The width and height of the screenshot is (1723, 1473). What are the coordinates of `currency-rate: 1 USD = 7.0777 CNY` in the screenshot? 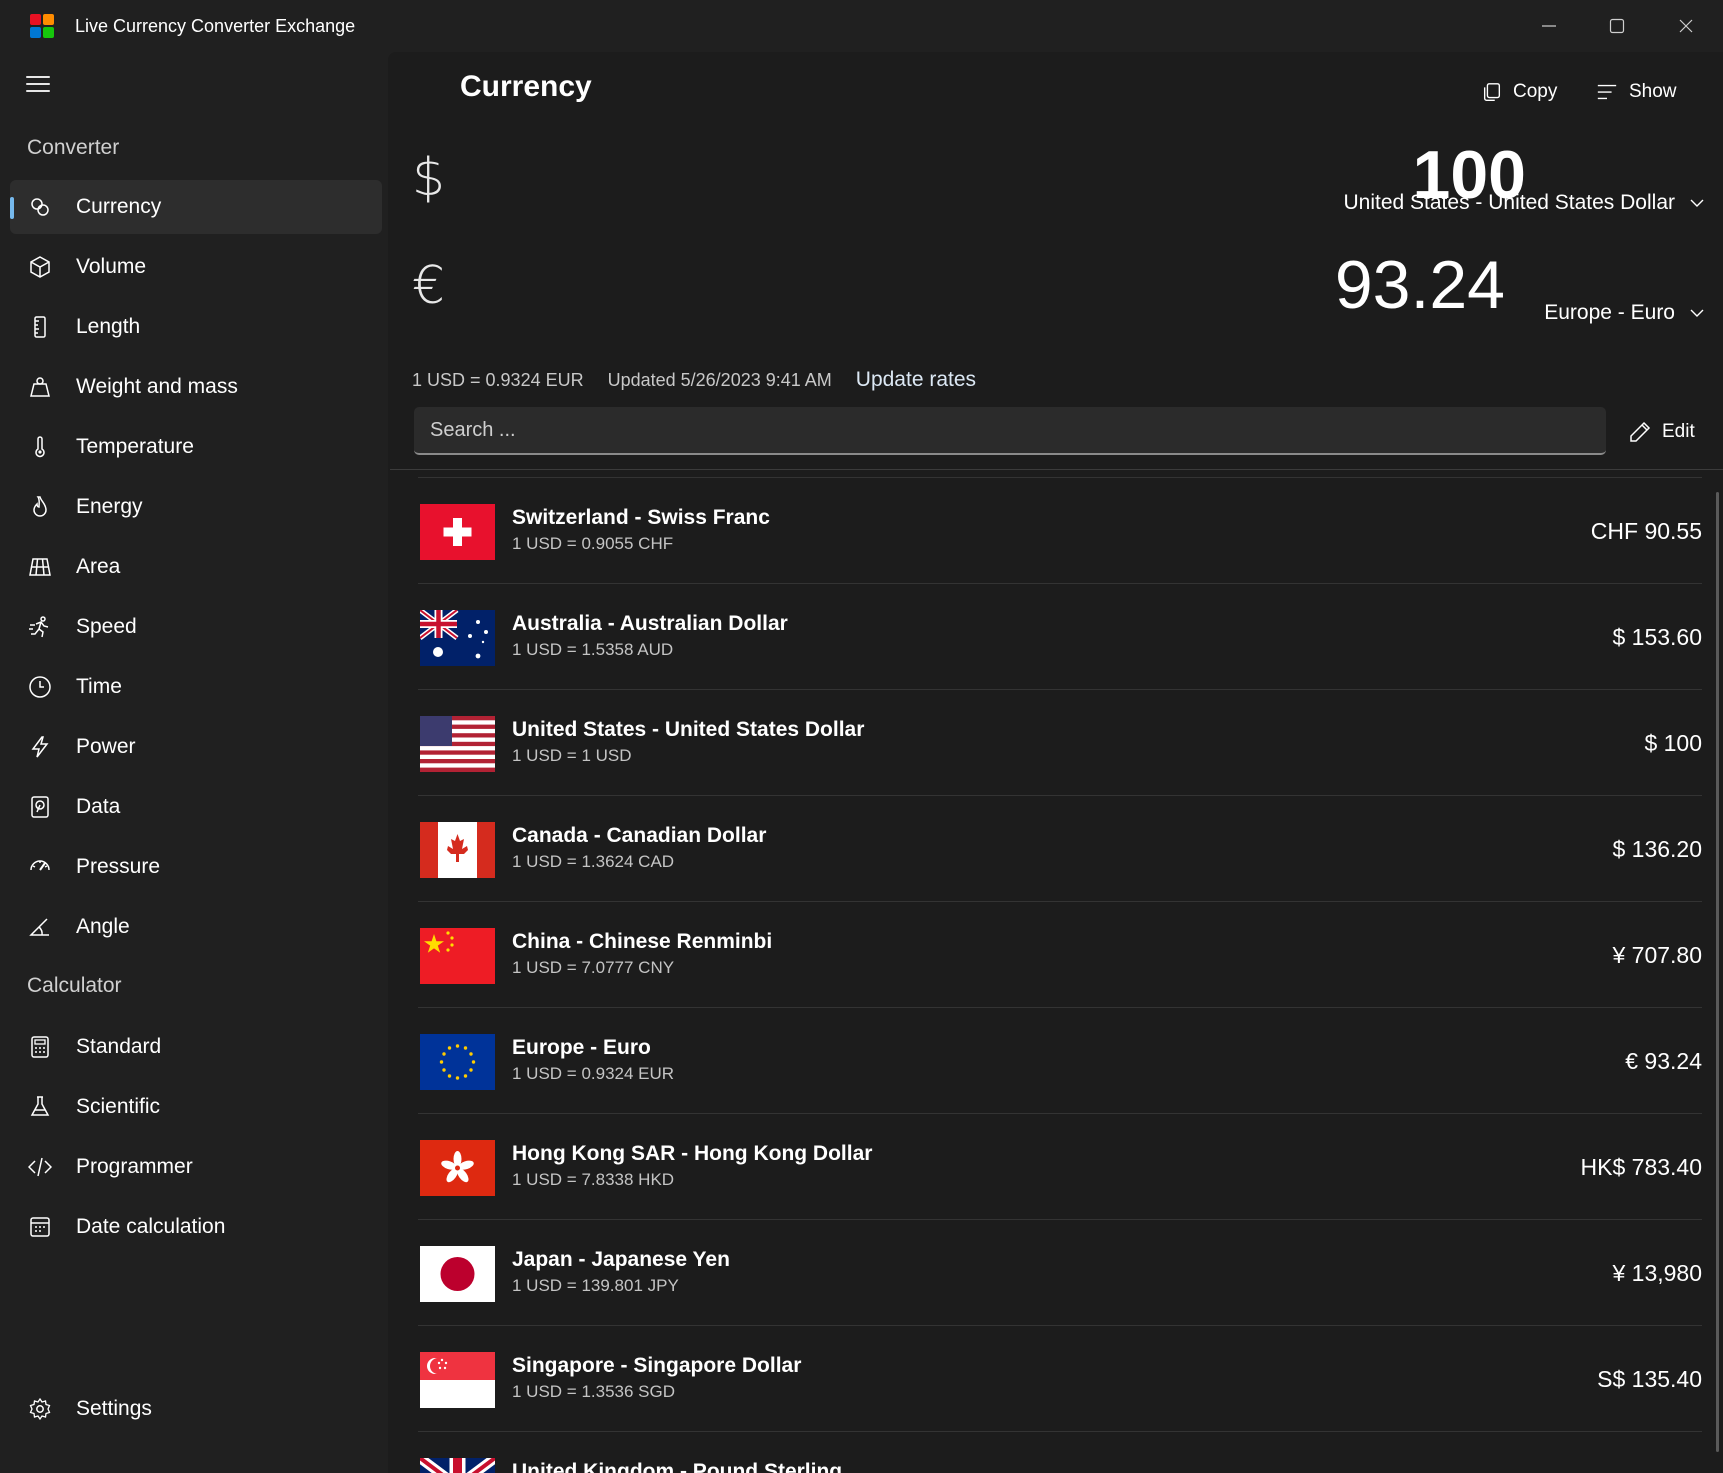 It's located at (593, 967).